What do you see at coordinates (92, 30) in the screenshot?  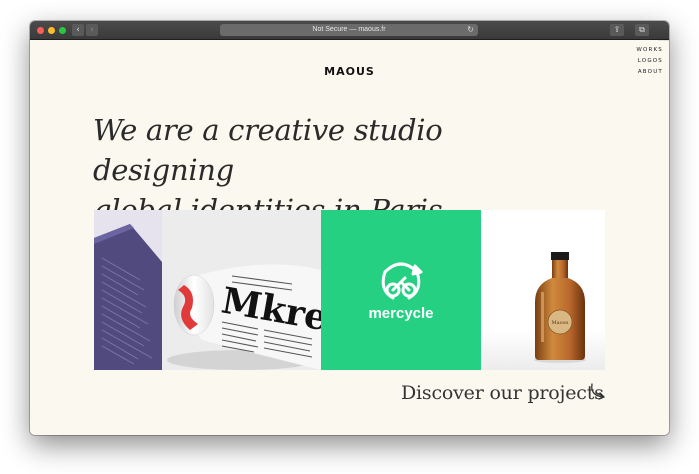 I see `forward-button: ›` at bounding box center [92, 30].